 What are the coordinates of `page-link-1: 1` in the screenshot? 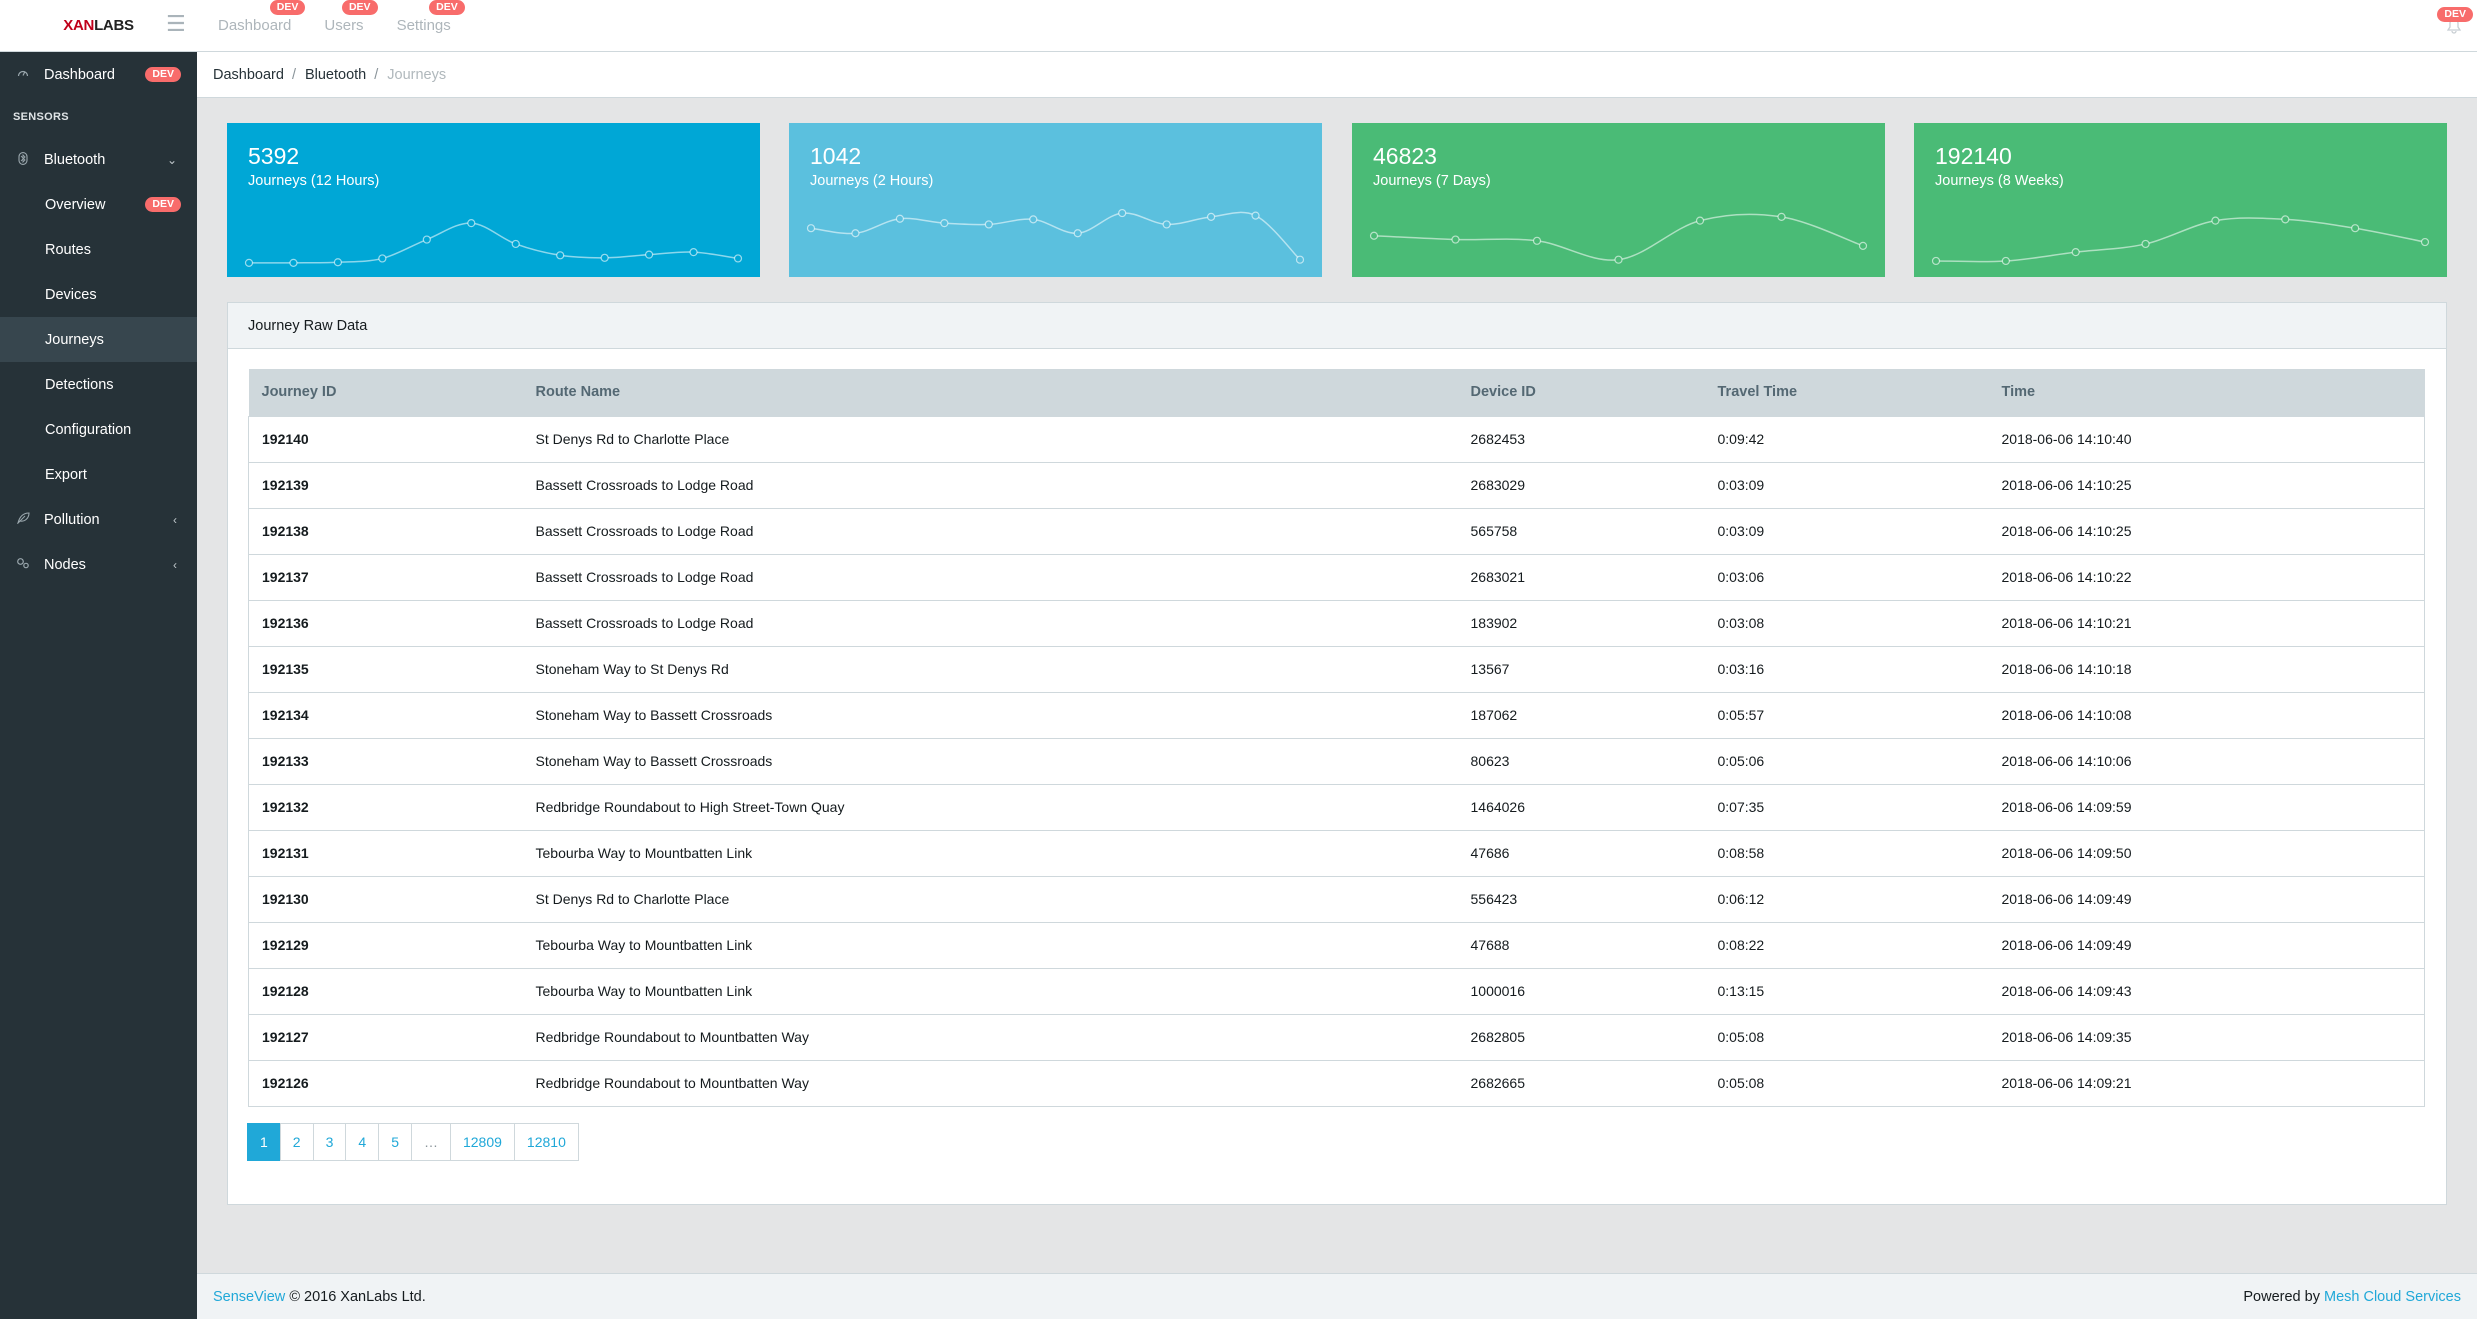 It's located at (264, 1142).